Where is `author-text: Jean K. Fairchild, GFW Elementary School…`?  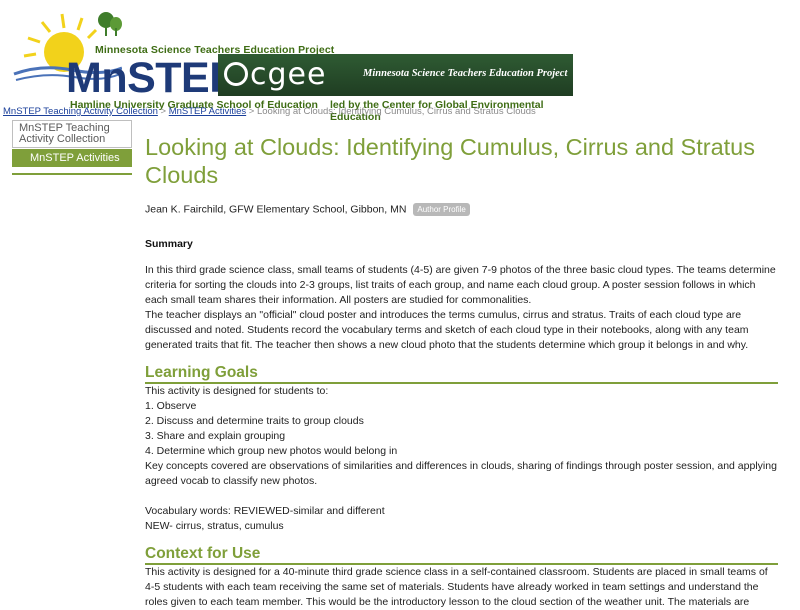
author-text: Jean K. Fairchild, GFW Elementary School… is located at coordinates (276, 209).